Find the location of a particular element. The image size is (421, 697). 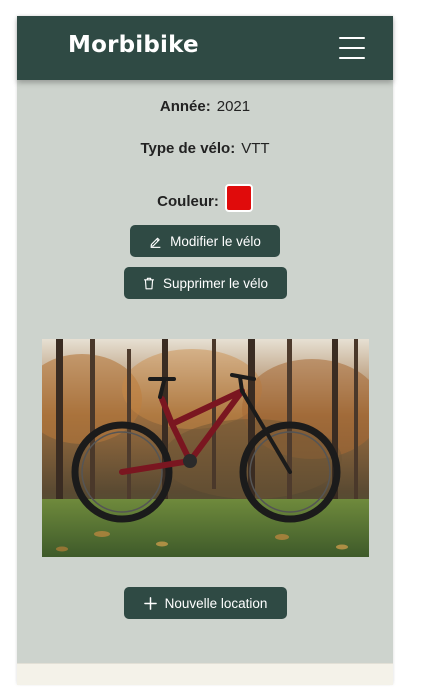

navbar: Morbibike is located at coordinates (205, 48).